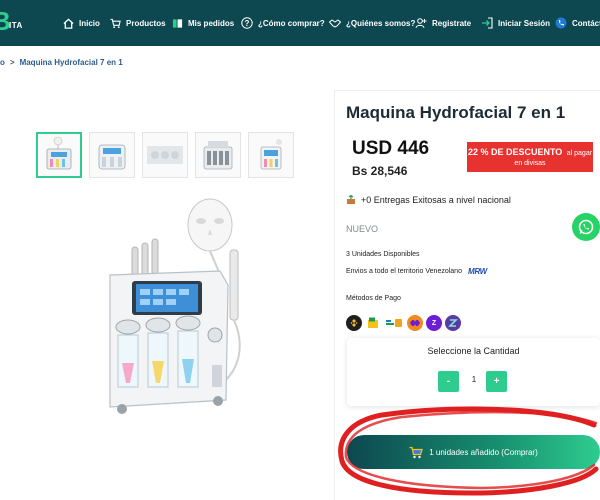 This screenshot has width=600, height=500. Describe the element at coordinates (404, 271) in the screenshot. I see `shipping-text: Envios a todo el territorio Venezolano` at that location.